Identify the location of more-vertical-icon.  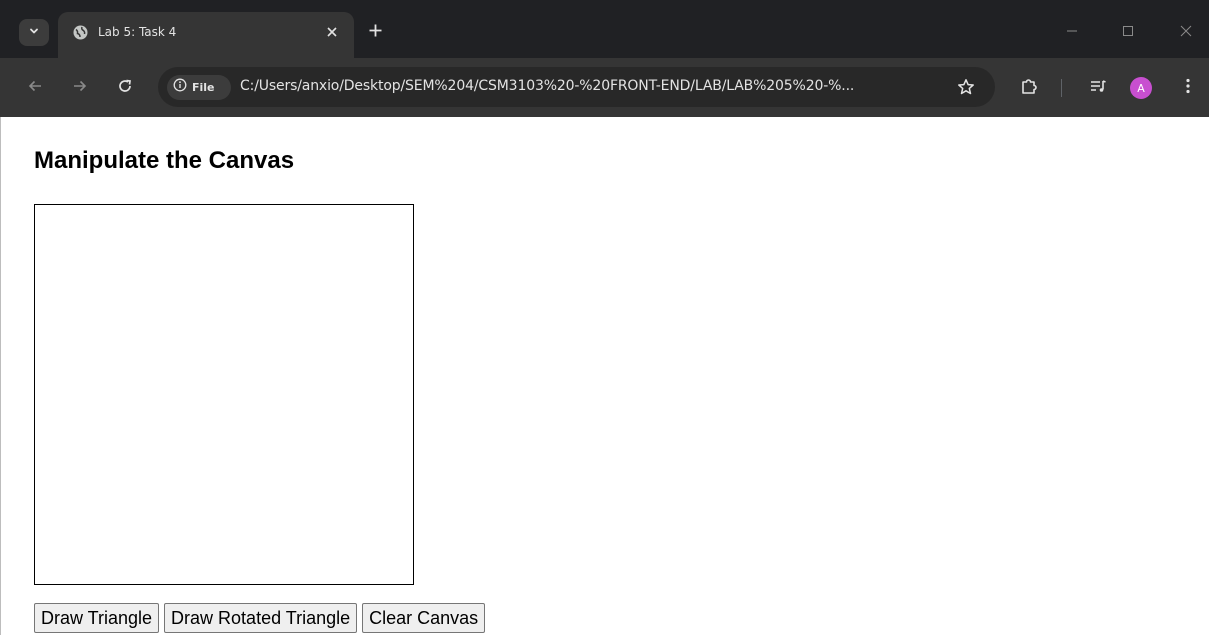
(1188, 88).